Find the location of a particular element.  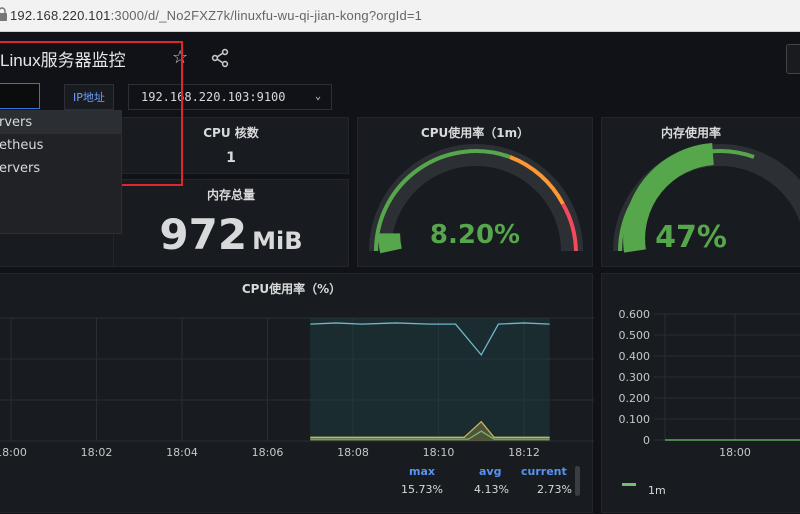

legend-value-avg: 4.13% is located at coordinates (491, 489).